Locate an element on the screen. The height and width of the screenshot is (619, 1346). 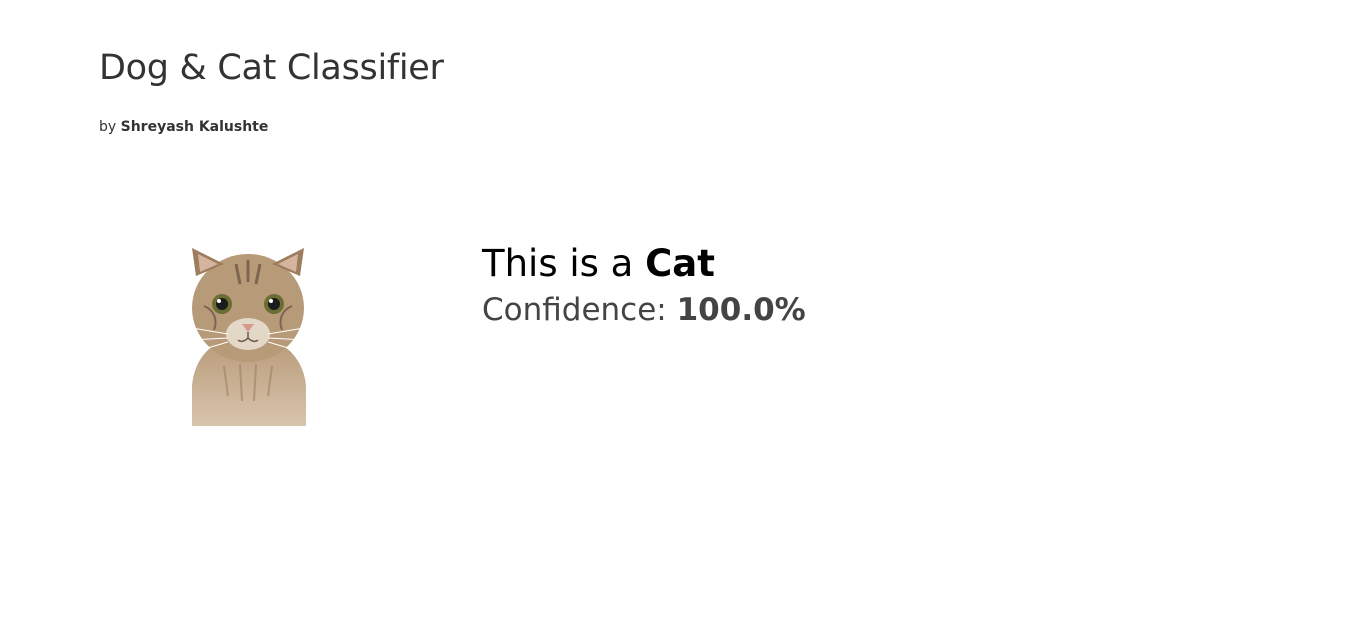
confidence-prefix: Confidence: is located at coordinates (574, 310).